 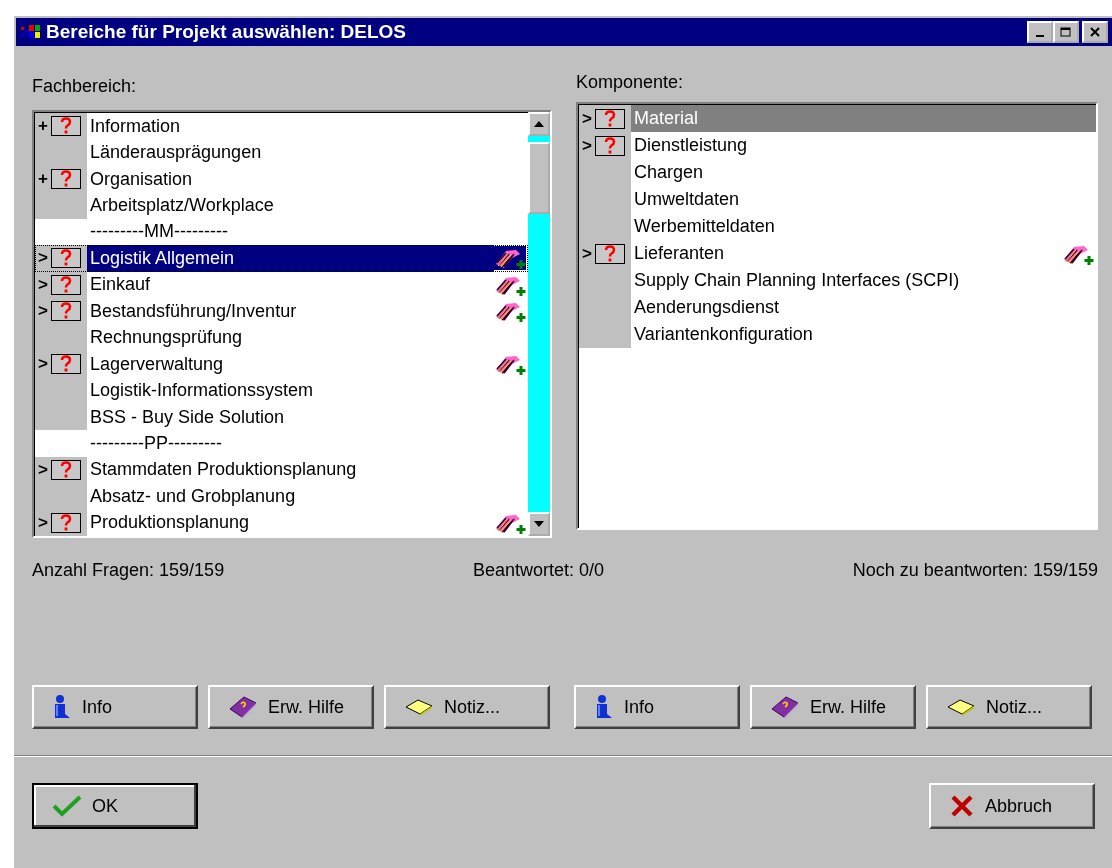 I want to click on item-label: Rechnungsprüfung, so click(x=166, y=338).